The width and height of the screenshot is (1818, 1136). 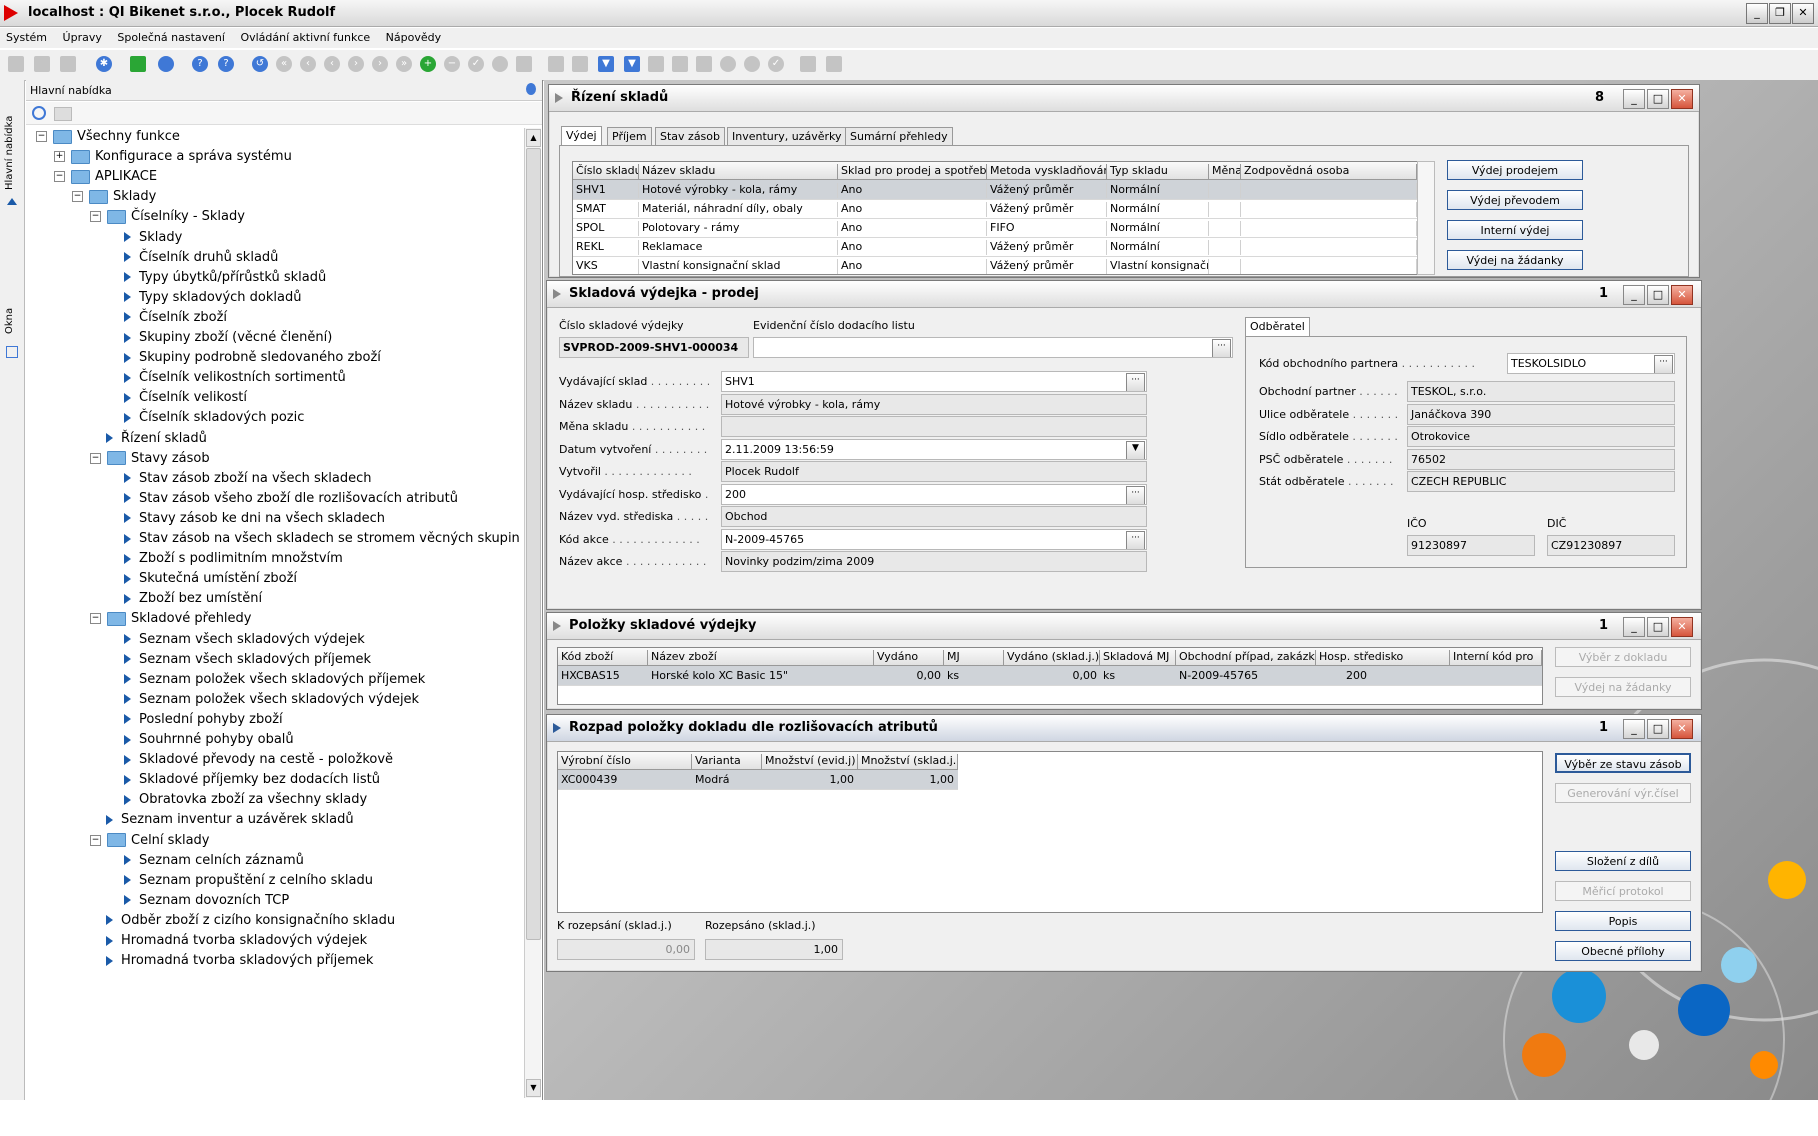 What do you see at coordinates (153, 238) in the screenshot?
I see `tree-item: Sklady` at bounding box center [153, 238].